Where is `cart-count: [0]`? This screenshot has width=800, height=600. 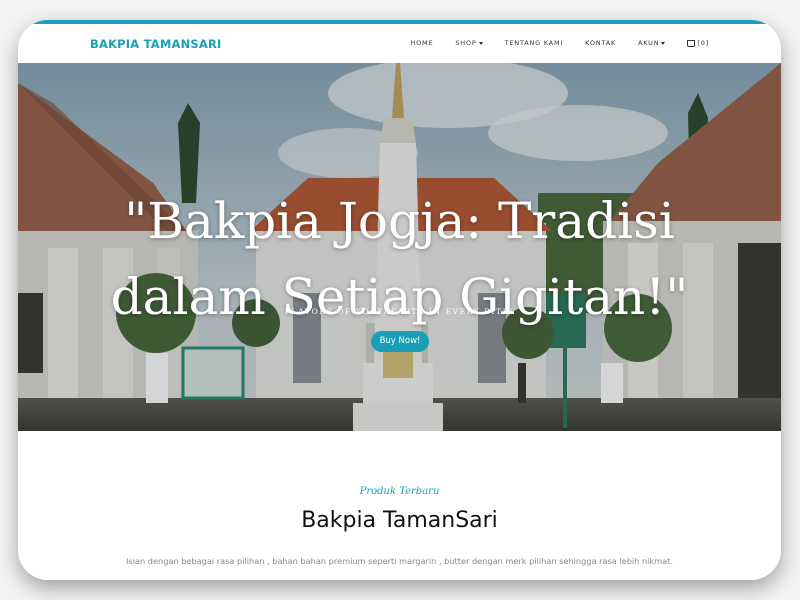
cart-count: [0] is located at coordinates (703, 43).